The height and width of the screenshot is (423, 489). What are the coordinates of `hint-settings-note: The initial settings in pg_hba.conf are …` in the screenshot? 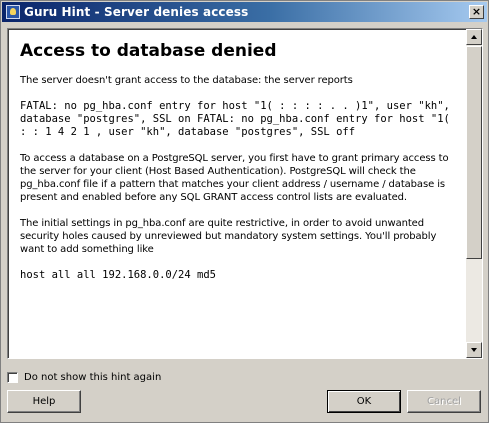 It's located at (228, 236).